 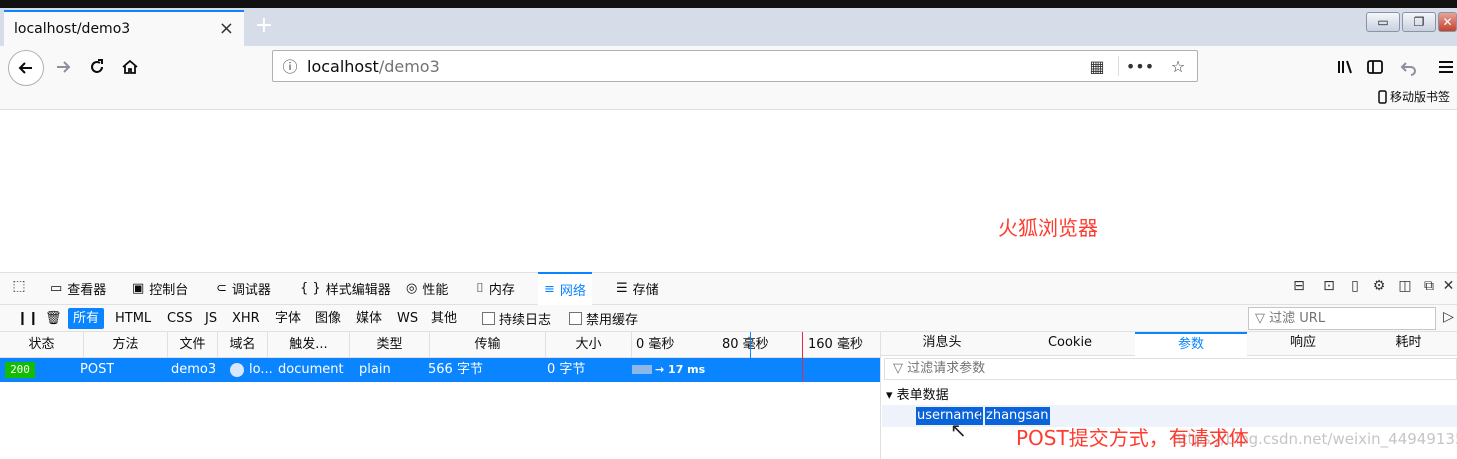 I want to click on tab-console: ▣ 控制台, so click(x=160, y=288).